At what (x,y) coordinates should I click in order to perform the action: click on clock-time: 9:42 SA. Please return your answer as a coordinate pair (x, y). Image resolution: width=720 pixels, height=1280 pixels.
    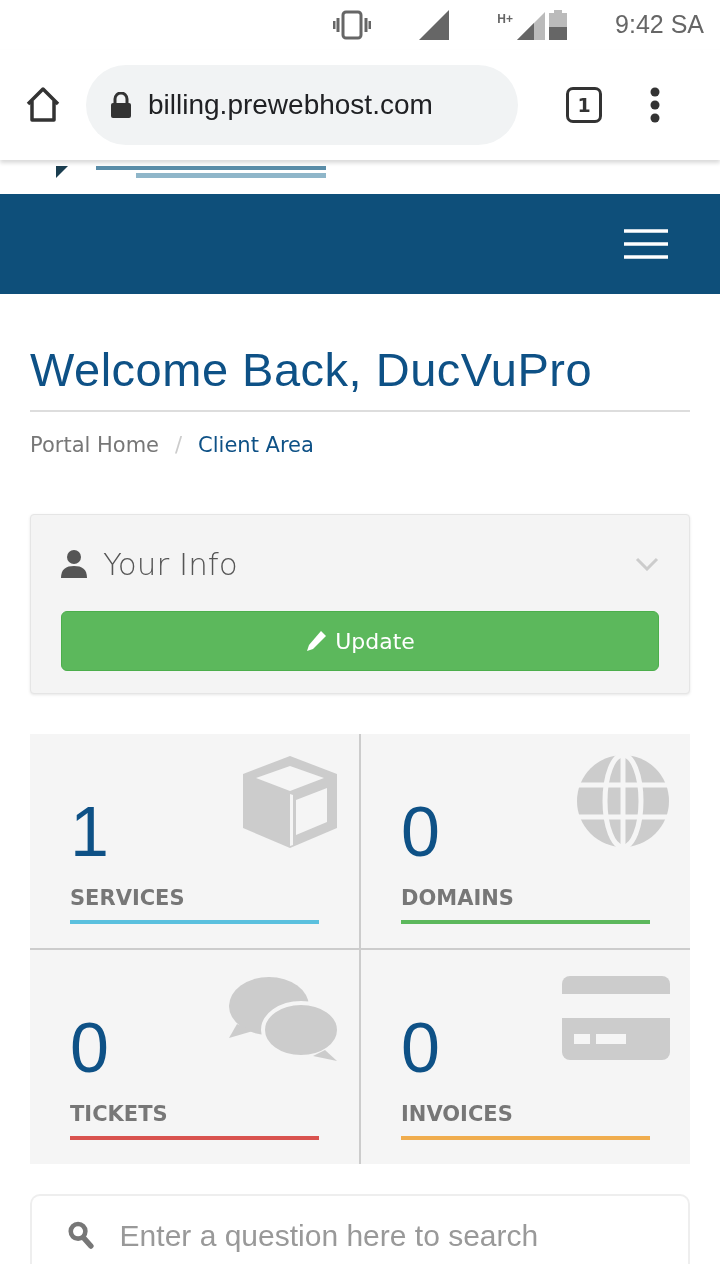
    Looking at the image, I should click on (659, 25).